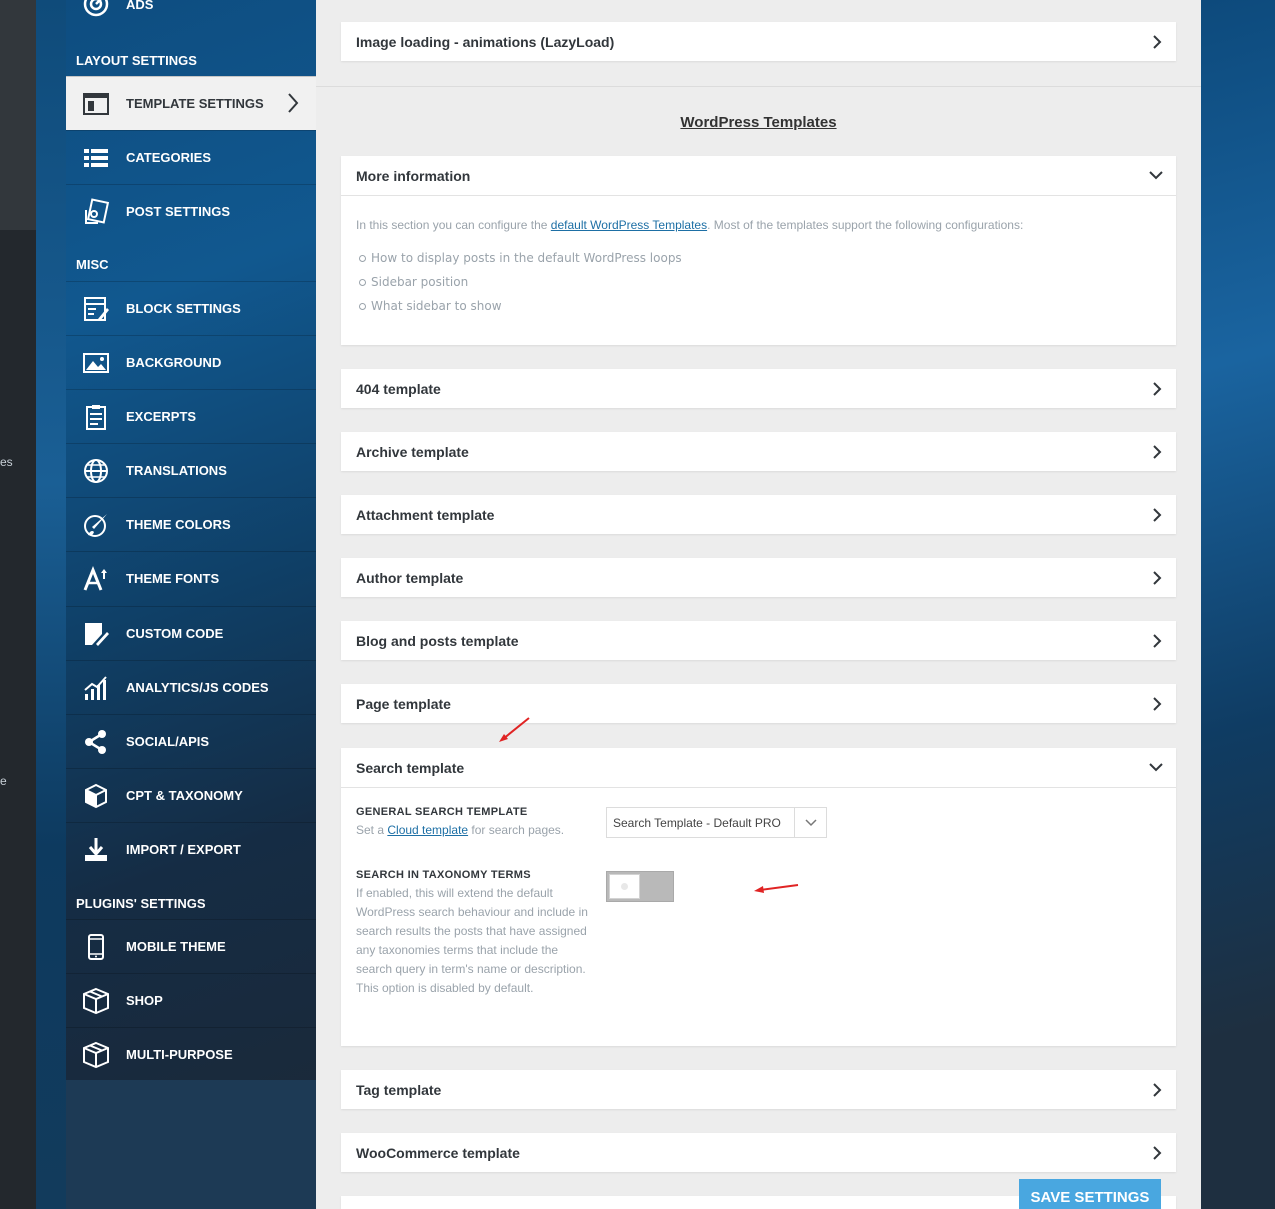 The image size is (1275, 1209). I want to click on clipboard-icon, so click(96, 417).